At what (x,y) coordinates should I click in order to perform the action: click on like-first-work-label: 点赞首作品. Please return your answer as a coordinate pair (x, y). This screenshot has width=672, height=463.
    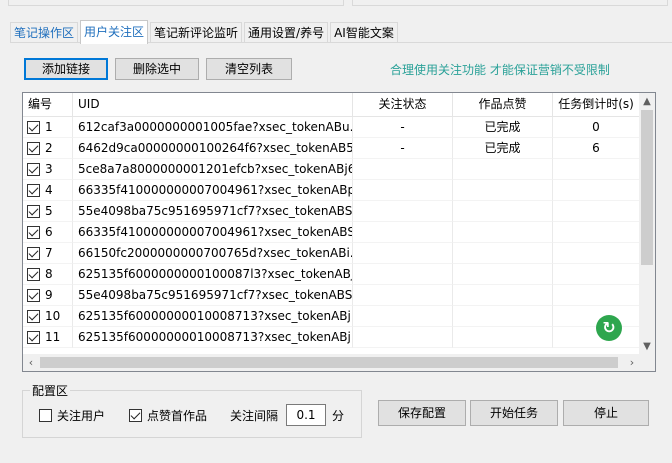
    Looking at the image, I should click on (177, 416).